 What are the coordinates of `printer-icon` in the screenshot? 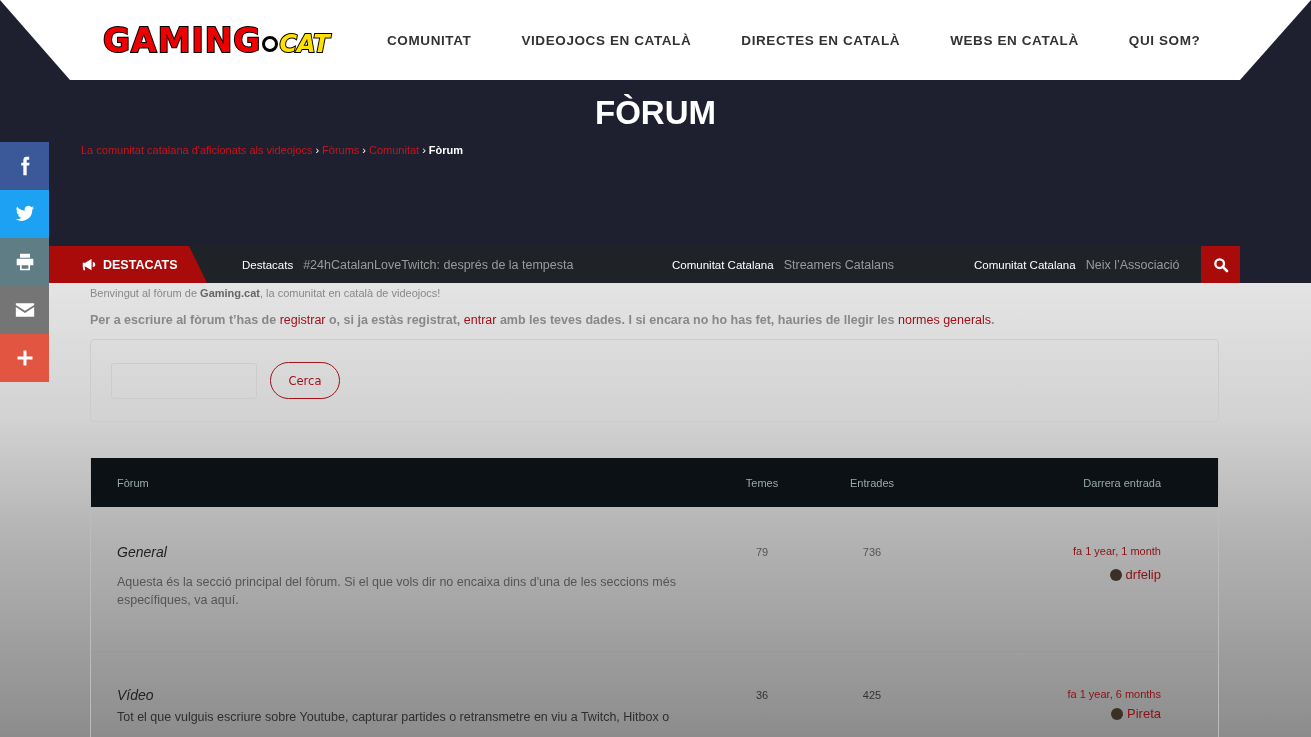 It's located at (24, 262).